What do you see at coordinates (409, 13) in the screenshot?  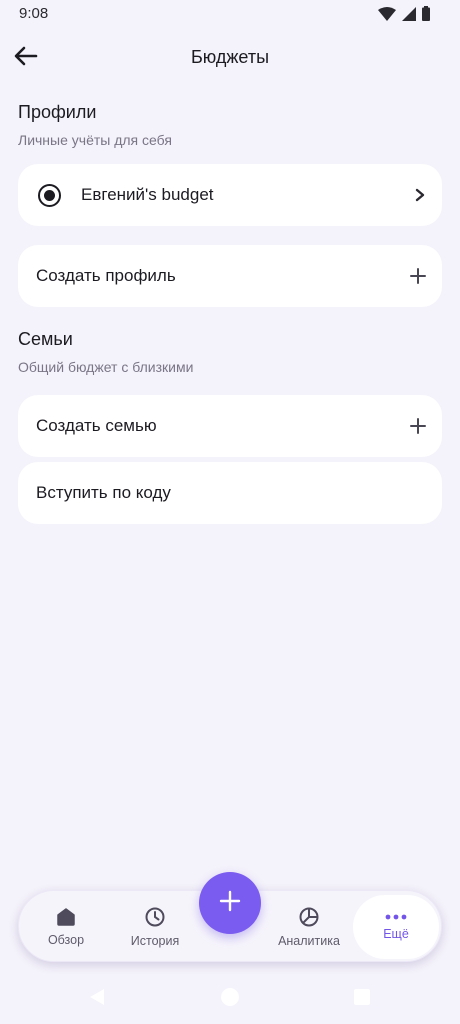 I see `cellular-signal-icon` at bounding box center [409, 13].